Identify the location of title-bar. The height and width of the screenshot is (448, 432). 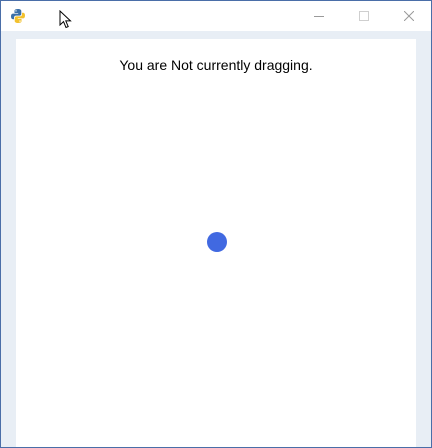
(216, 16).